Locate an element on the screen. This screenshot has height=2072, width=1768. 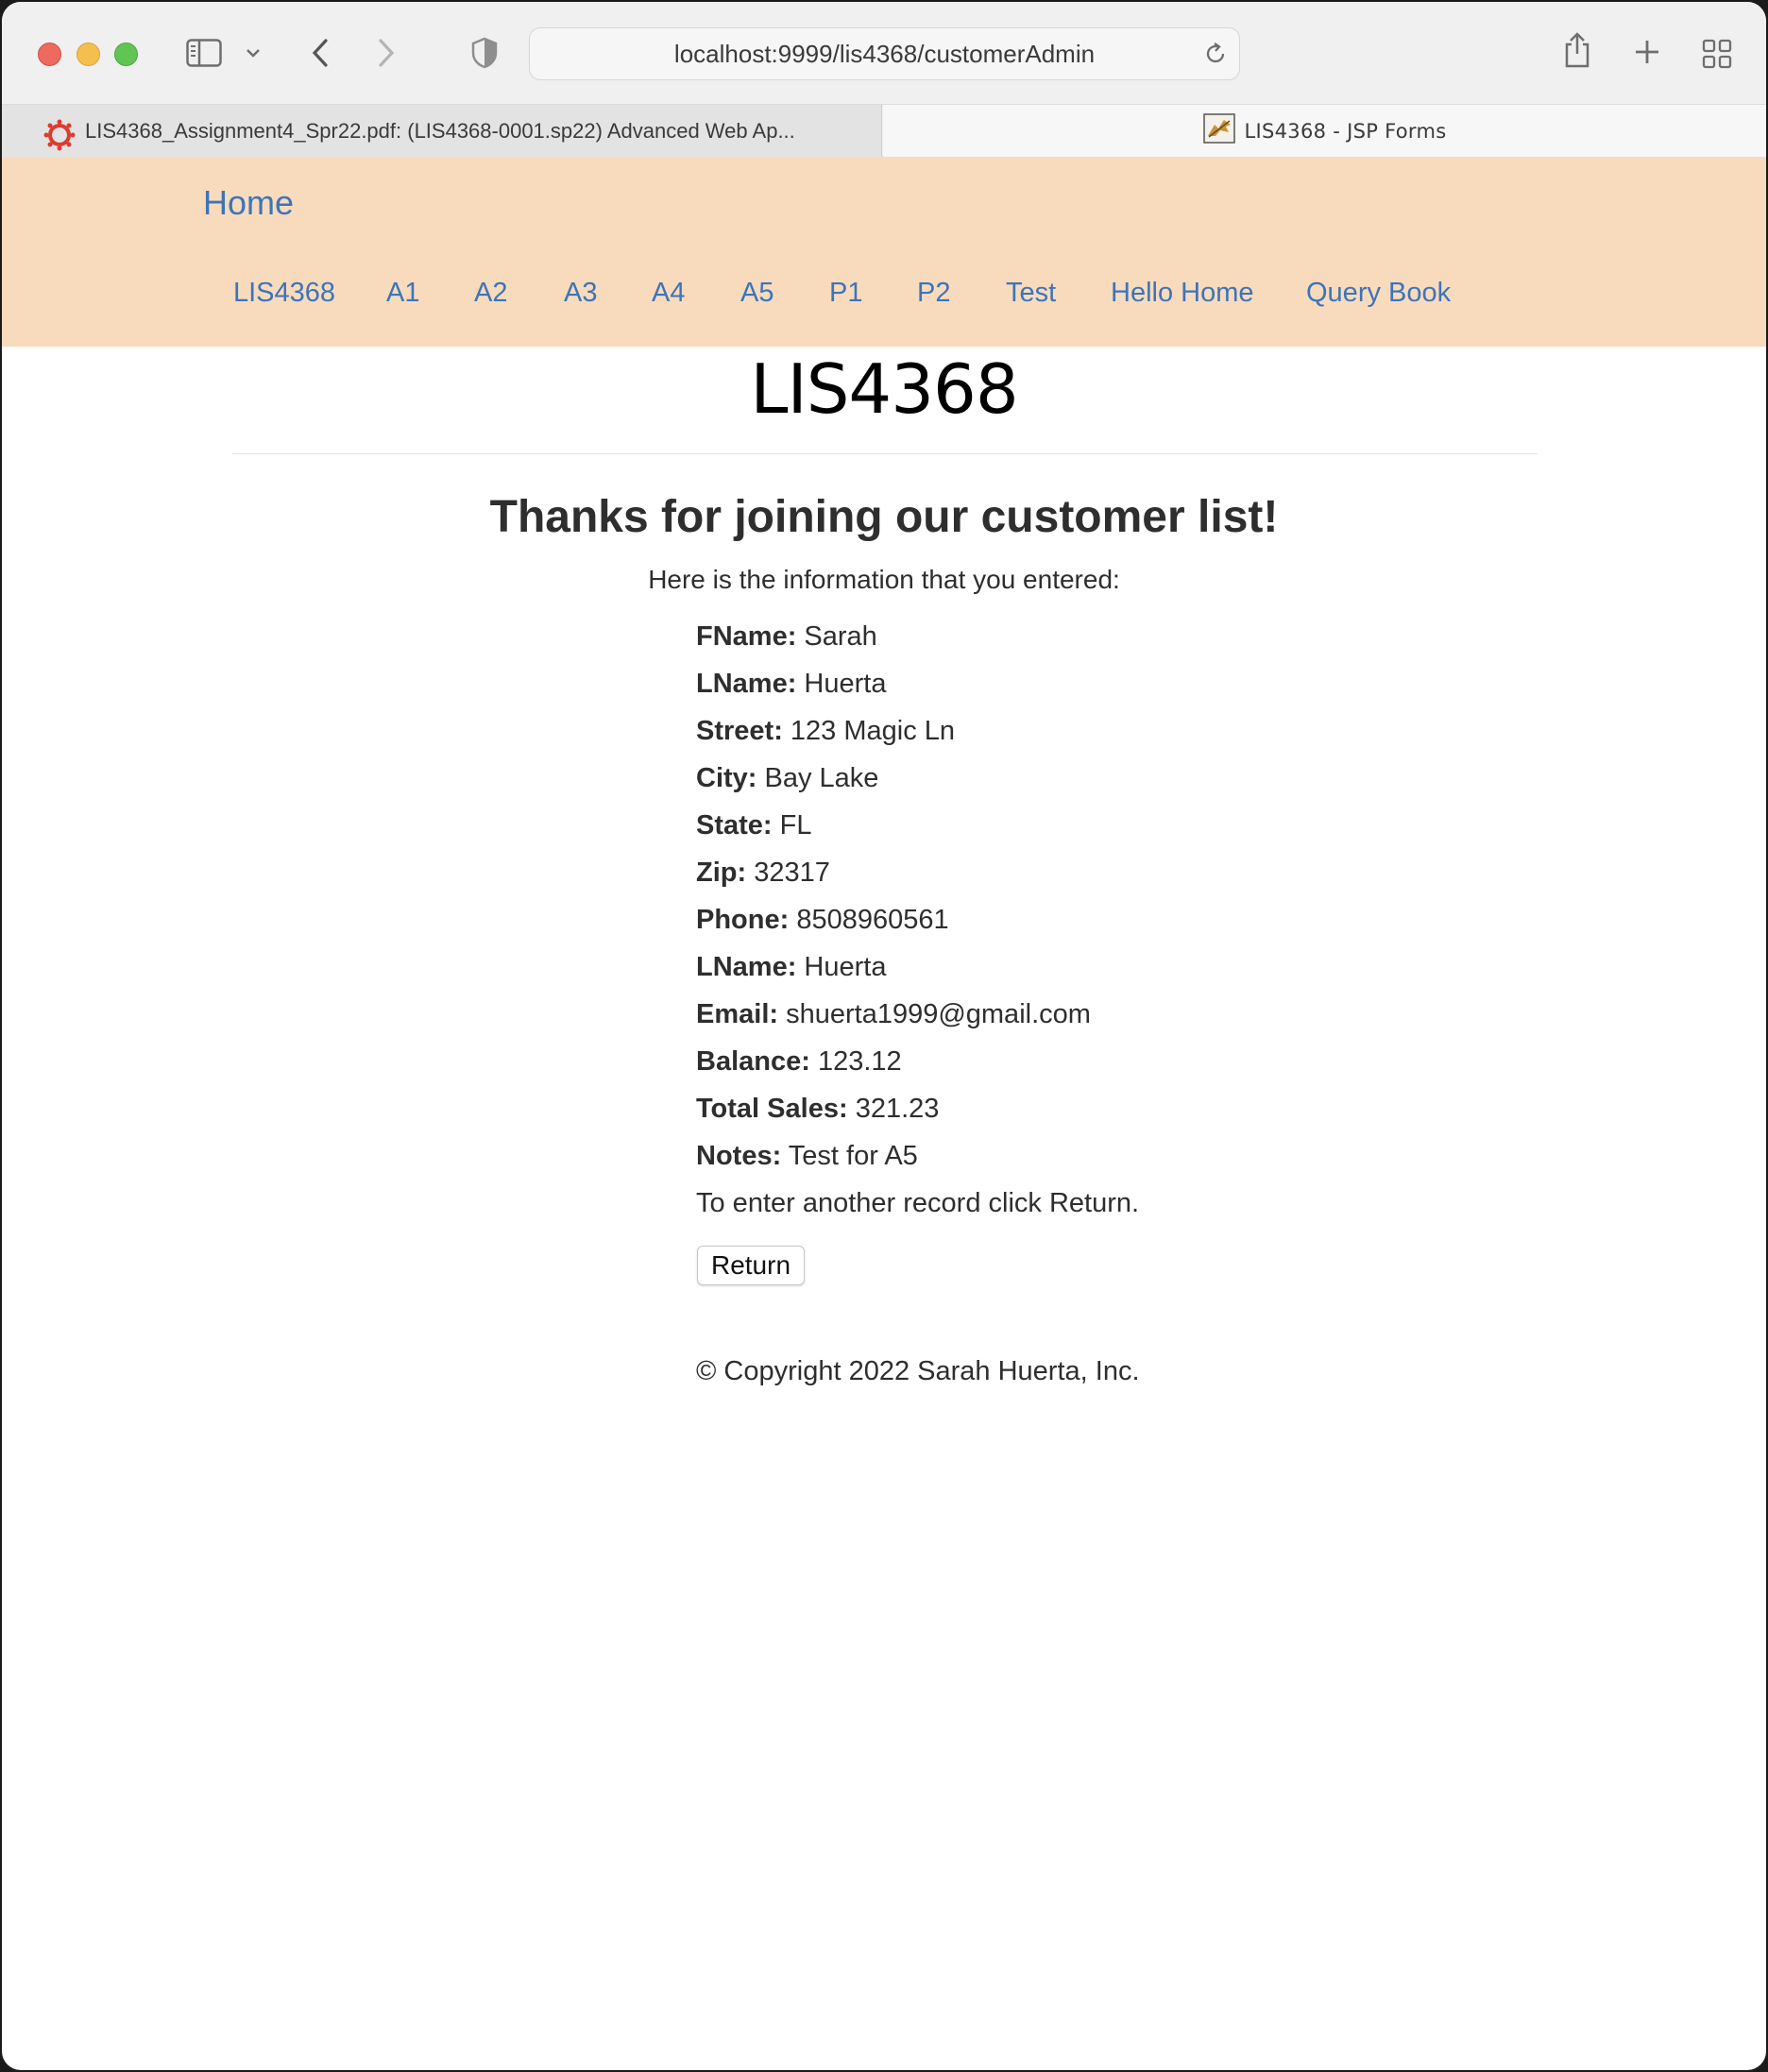
nav-link-a5: A5 is located at coordinates (757, 293).